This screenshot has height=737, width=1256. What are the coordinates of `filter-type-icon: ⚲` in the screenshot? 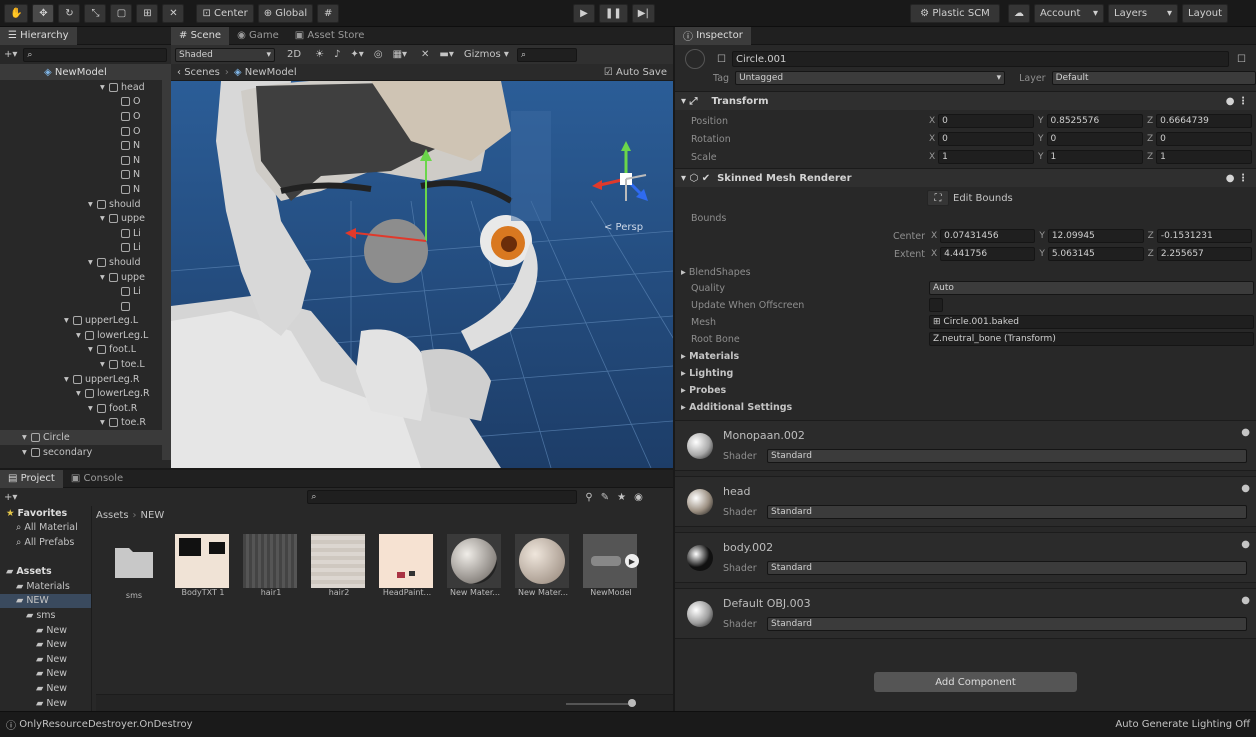 It's located at (588, 497).